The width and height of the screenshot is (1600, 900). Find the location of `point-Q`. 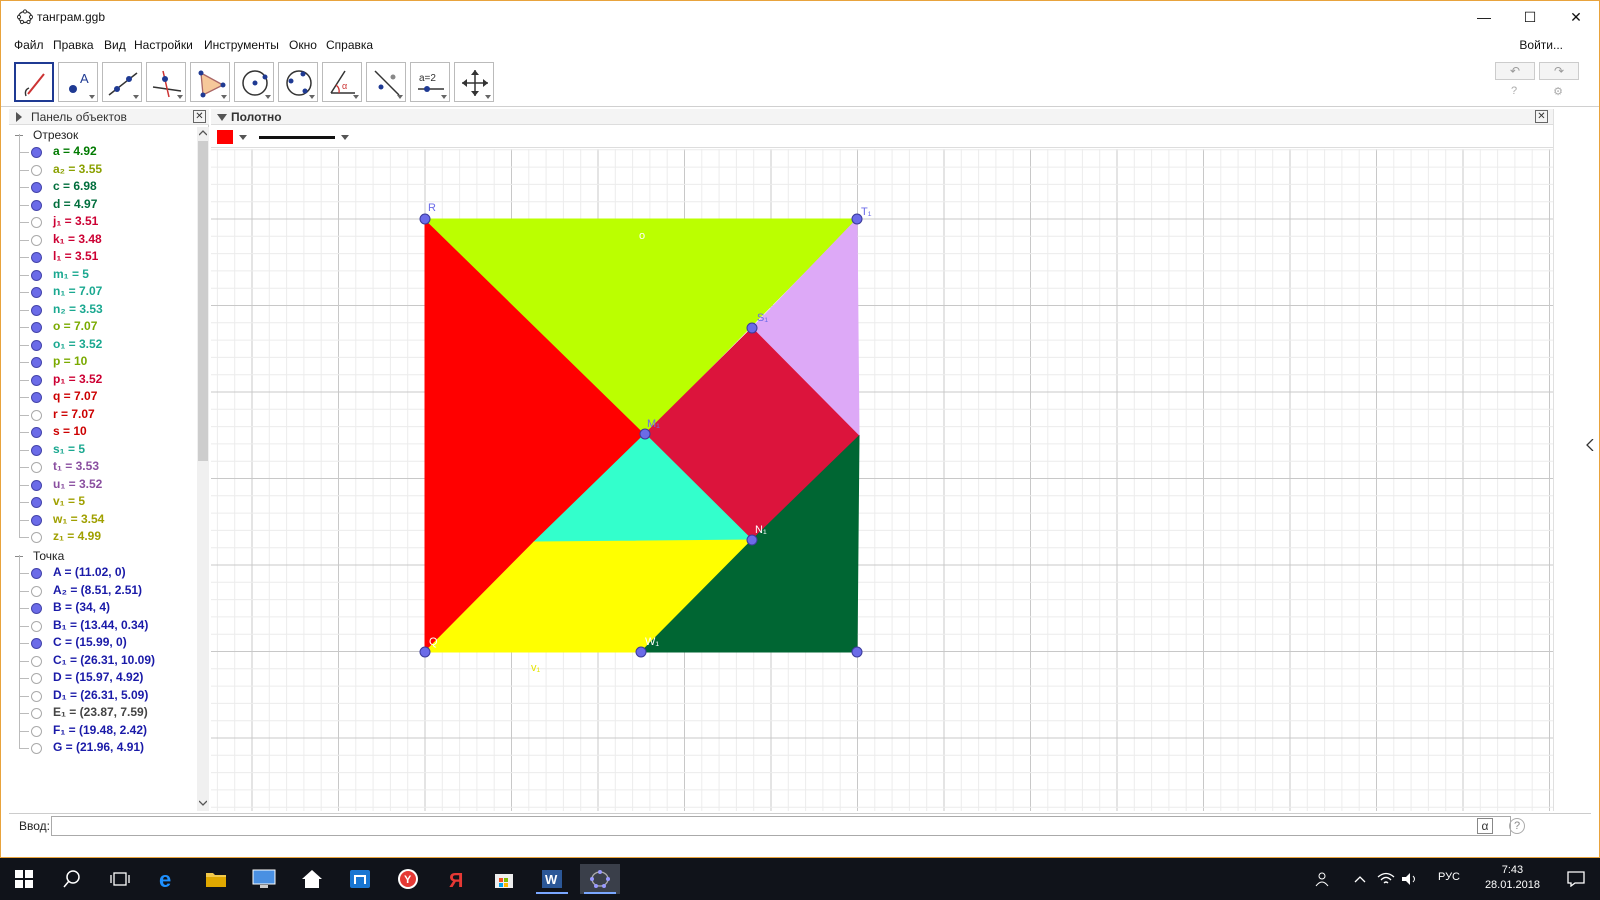

point-Q is located at coordinates (425, 652).